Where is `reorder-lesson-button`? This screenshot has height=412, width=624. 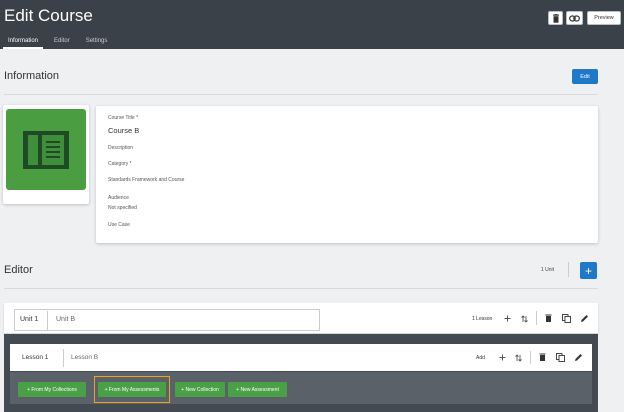
reorder-lesson-button is located at coordinates (518, 357).